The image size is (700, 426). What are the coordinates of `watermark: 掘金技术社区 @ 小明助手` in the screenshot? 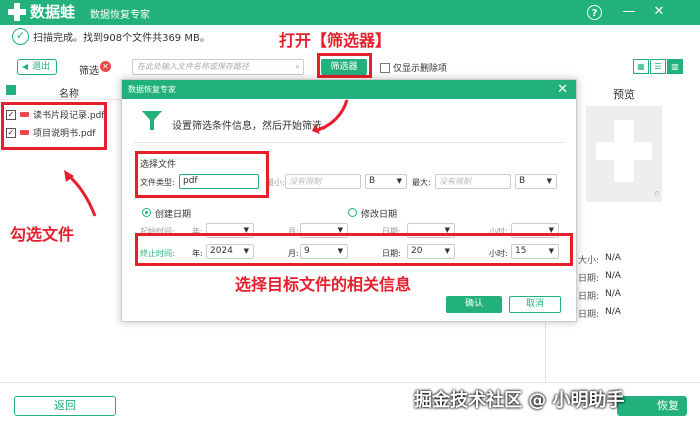 It's located at (519, 400).